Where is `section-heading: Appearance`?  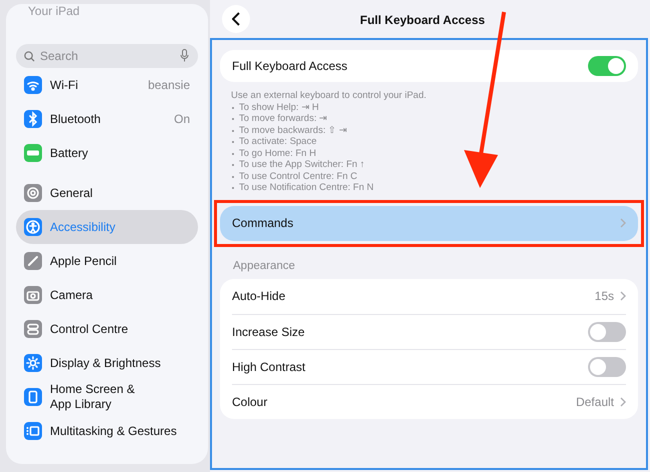 section-heading: Appearance is located at coordinates (264, 266).